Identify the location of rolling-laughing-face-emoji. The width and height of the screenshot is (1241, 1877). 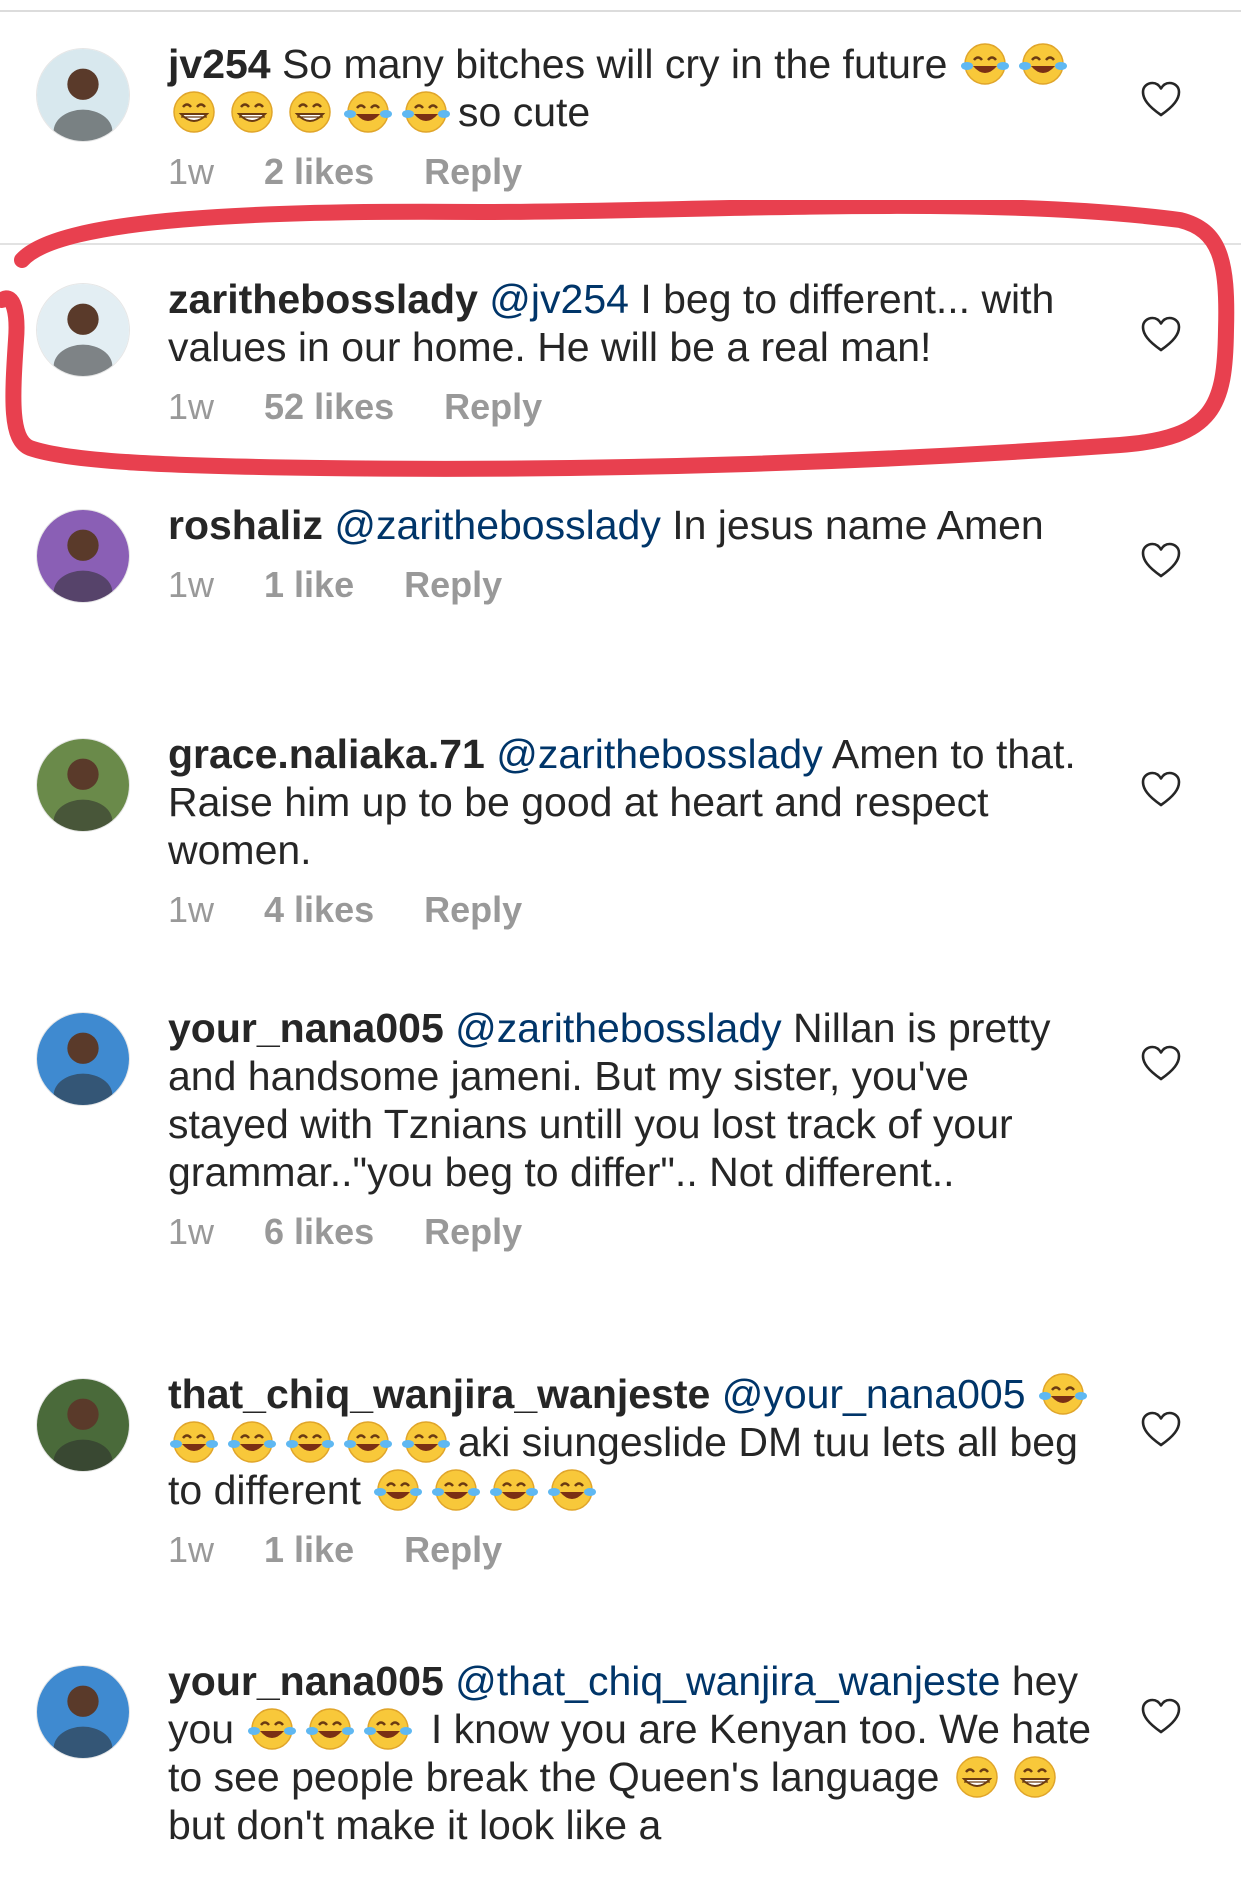
(985, 64).